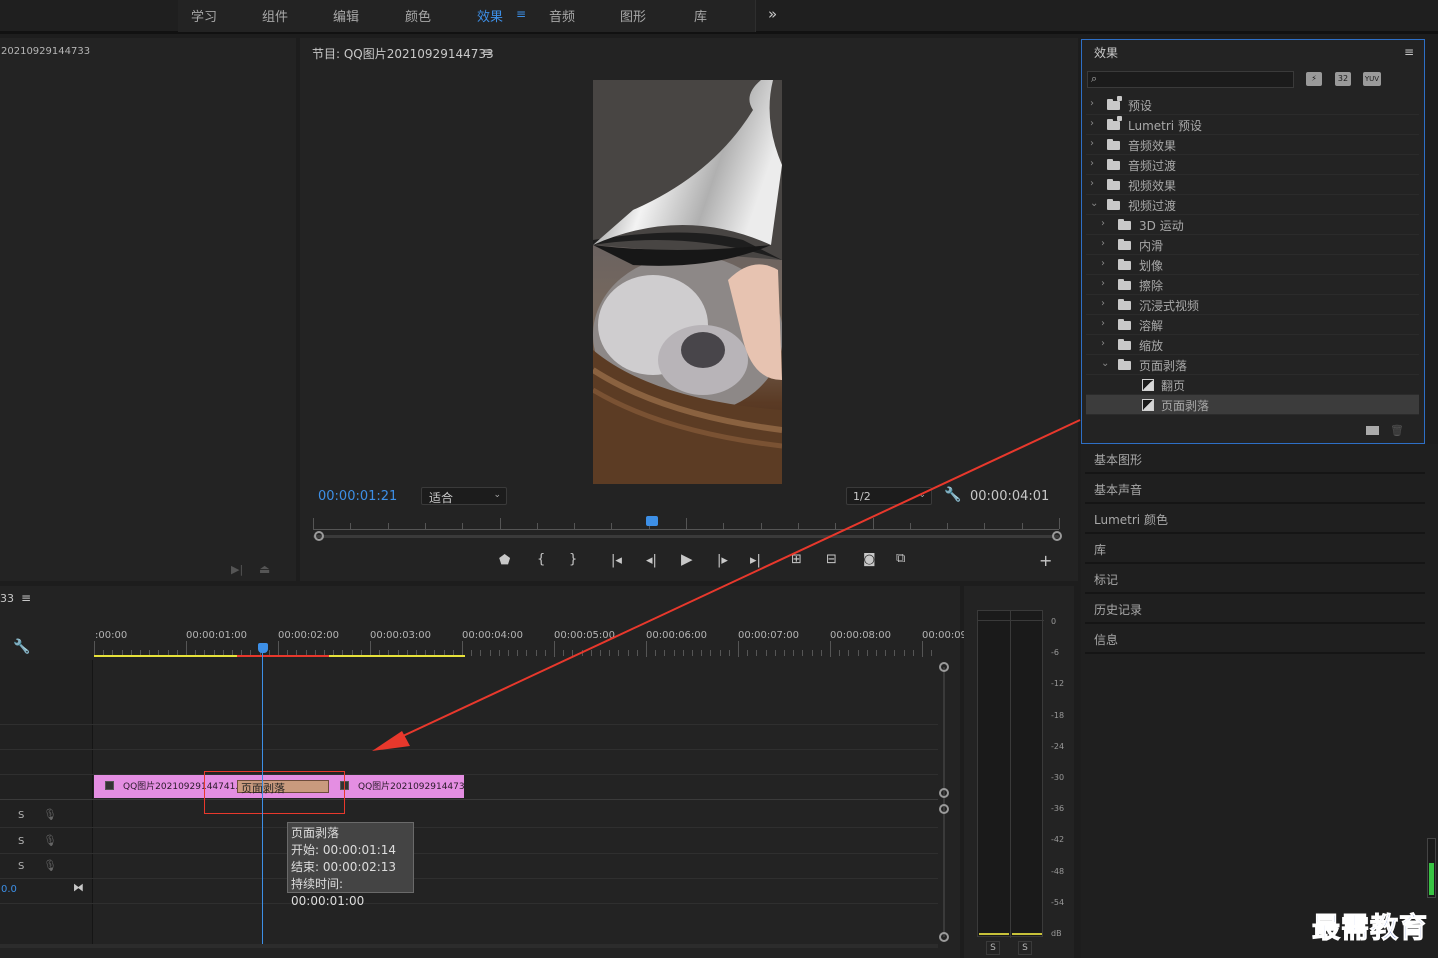 The width and height of the screenshot is (1438, 958). What do you see at coordinates (1255, 459) in the screenshot?
I see `side-panel-item: 基本图形` at bounding box center [1255, 459].